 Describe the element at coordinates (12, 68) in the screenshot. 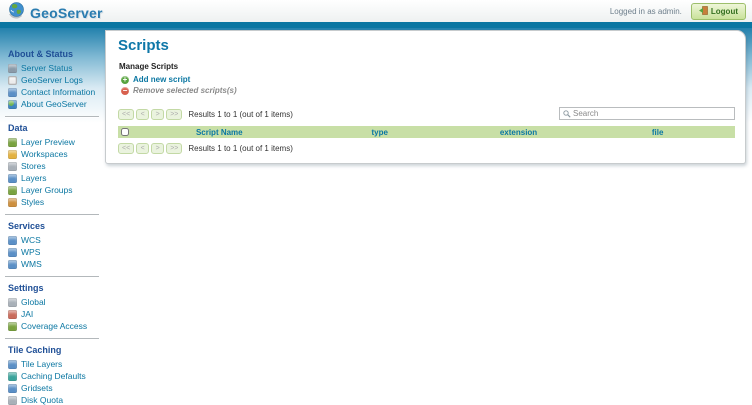

I see `server-status-icon` at that location.